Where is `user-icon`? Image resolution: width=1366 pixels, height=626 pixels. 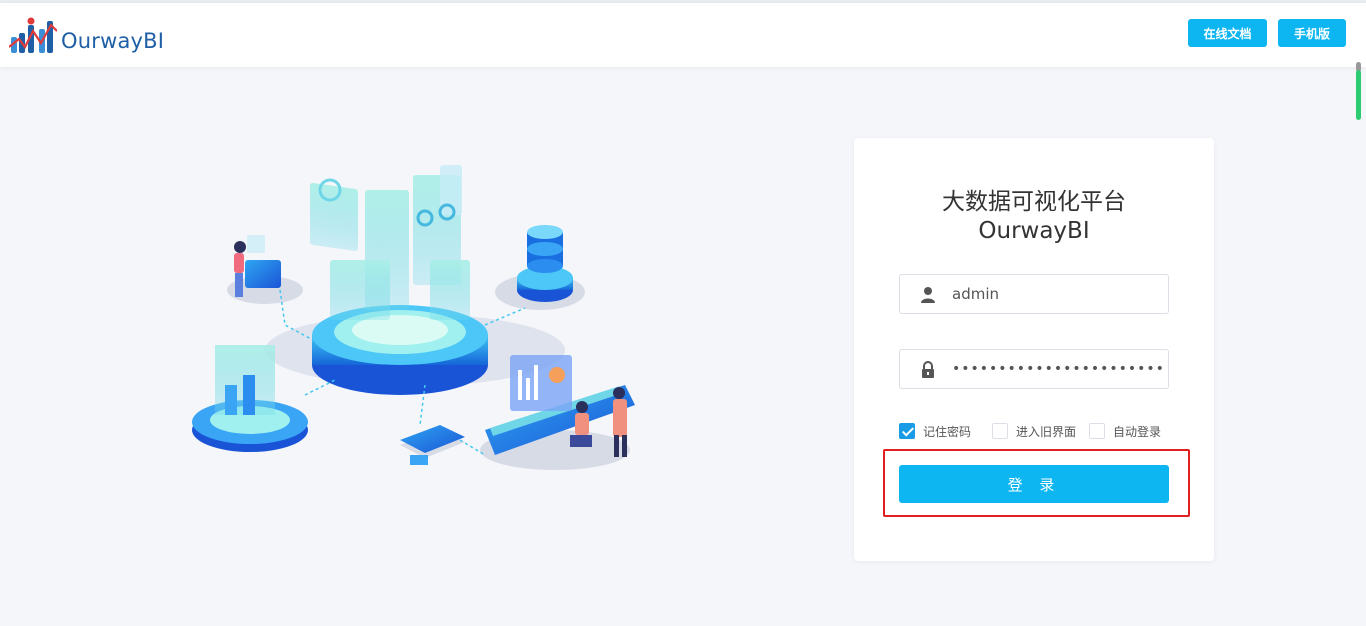 user-icon is located at coordinates (928, 295).